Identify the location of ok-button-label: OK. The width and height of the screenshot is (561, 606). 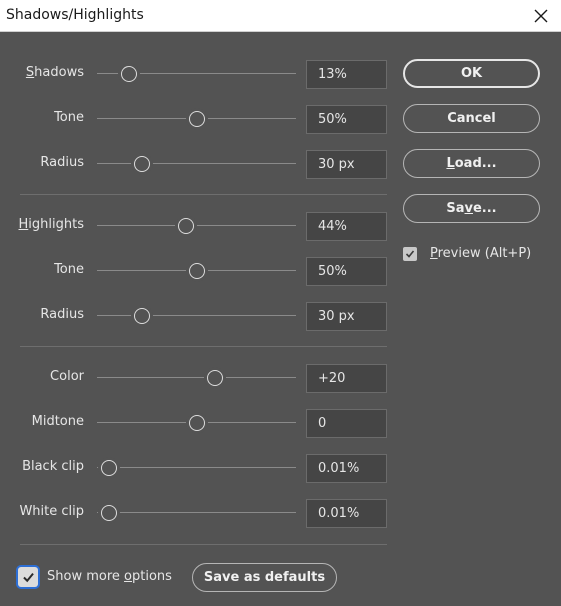
(471, 73).